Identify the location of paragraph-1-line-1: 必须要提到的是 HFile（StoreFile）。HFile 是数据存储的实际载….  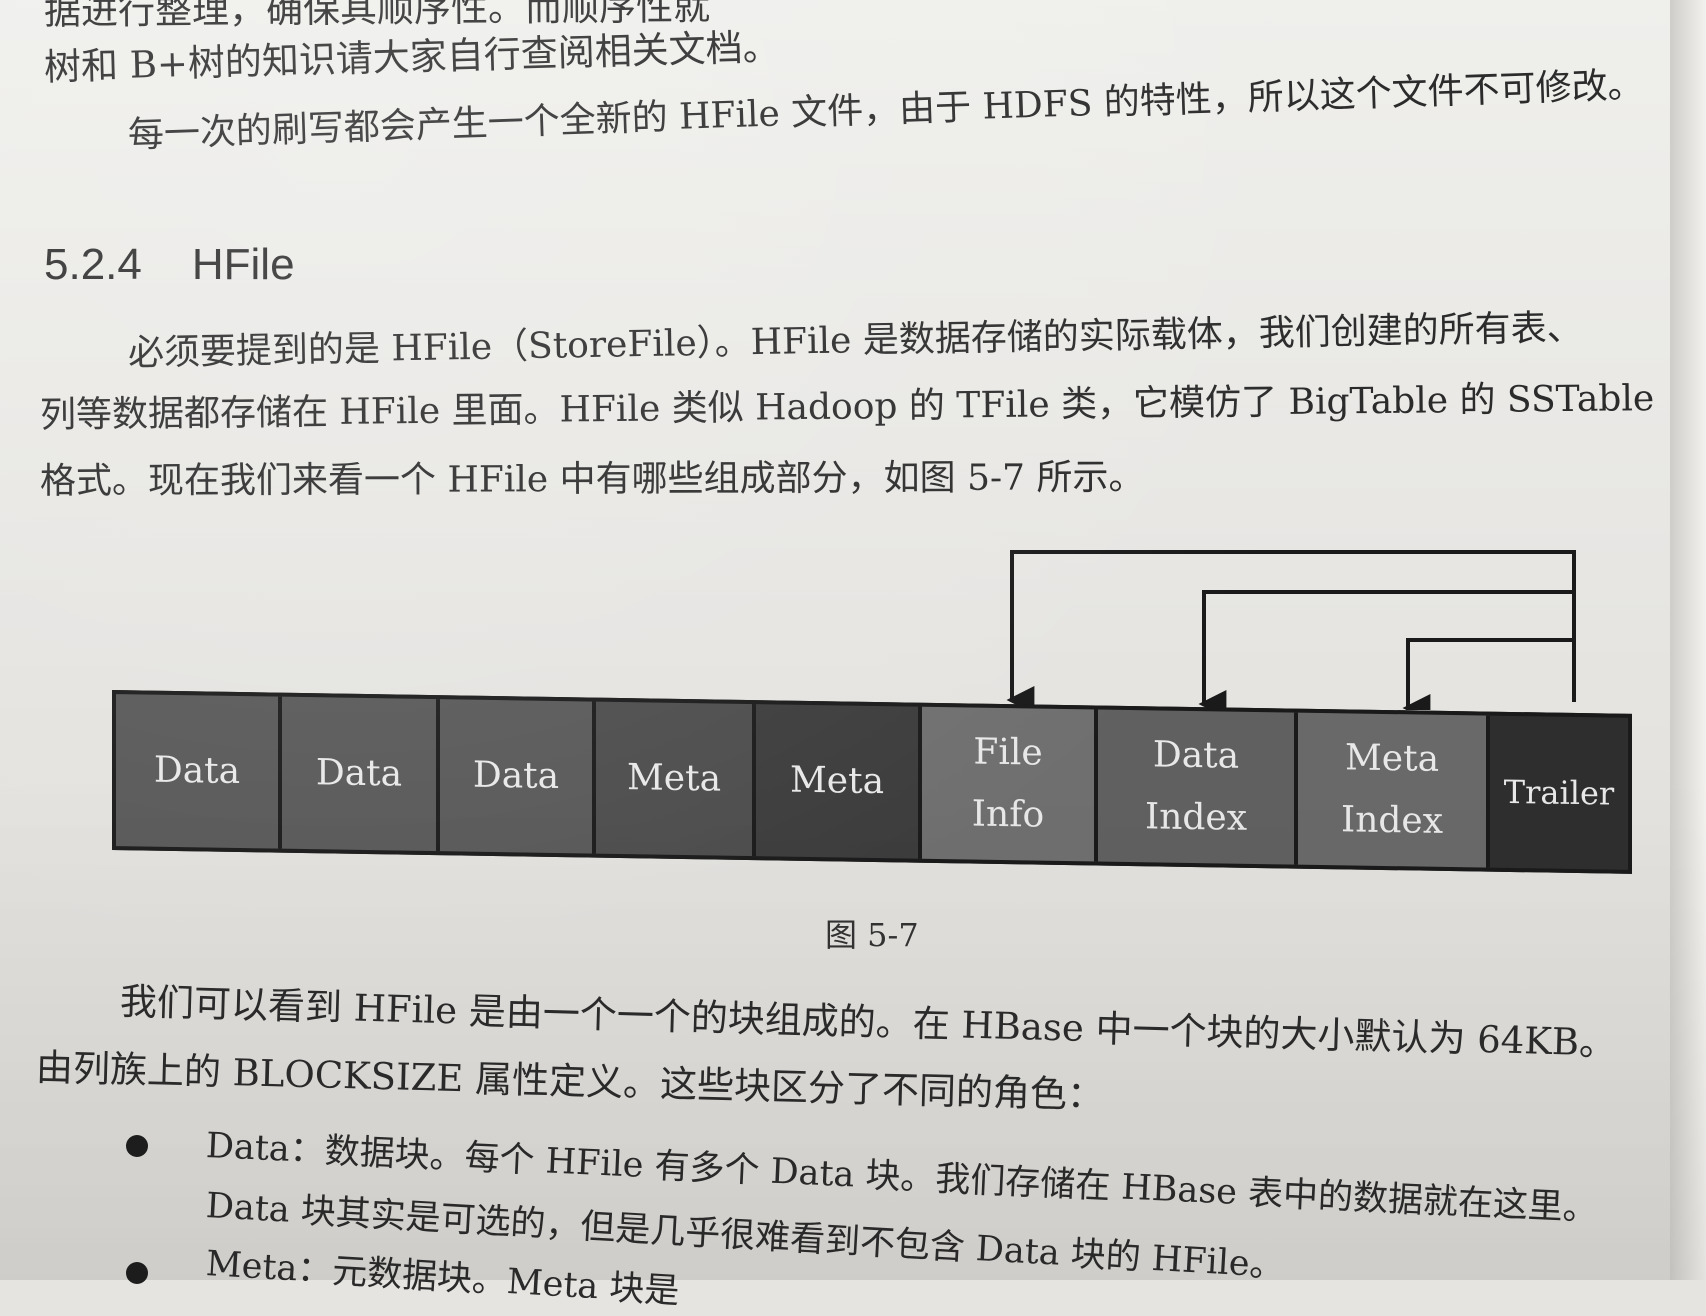
(855, 340).